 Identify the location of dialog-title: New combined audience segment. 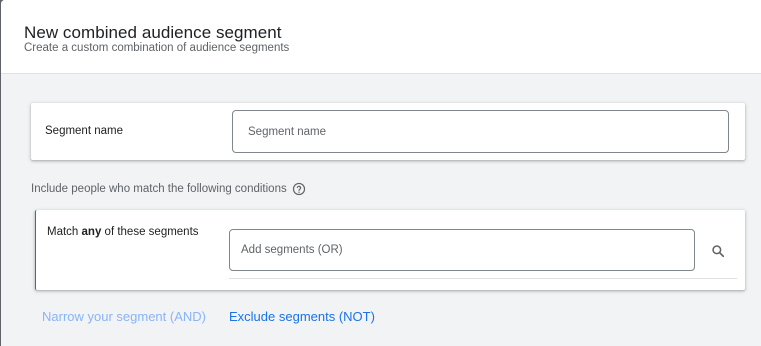
(153, 32).